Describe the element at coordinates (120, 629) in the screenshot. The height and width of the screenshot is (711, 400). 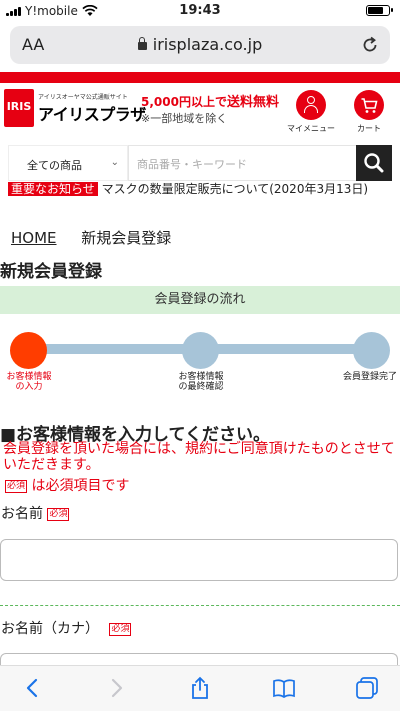
I see `kana-required-badge: 必須` at that location.